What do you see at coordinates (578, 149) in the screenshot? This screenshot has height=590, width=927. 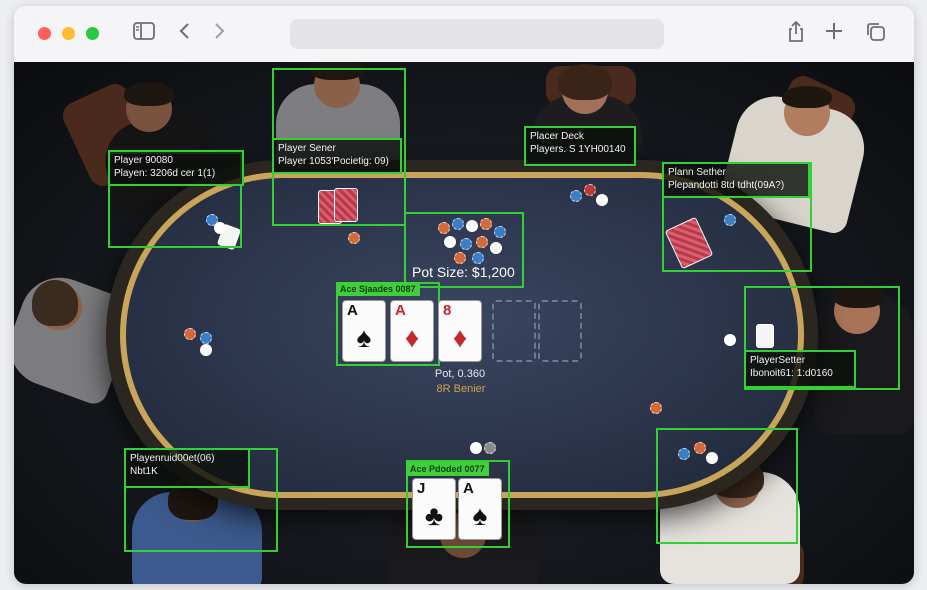 I see `detection-label-line: Players. S 1YH00140` at bounding box center [578, 149].